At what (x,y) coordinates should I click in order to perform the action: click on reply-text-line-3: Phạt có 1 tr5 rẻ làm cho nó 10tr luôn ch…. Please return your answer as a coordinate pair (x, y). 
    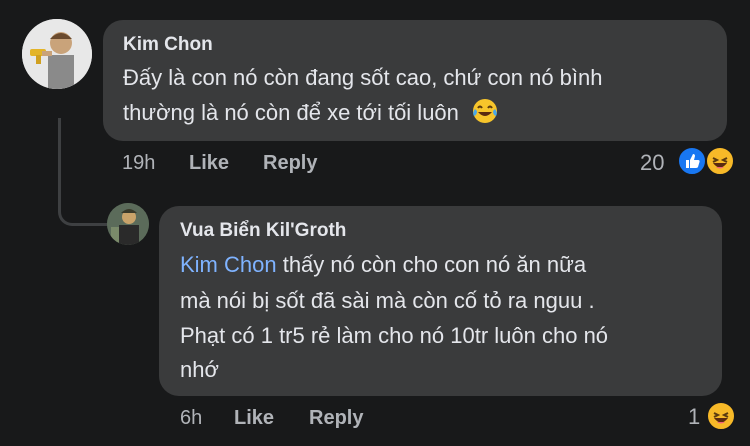
    Looking at the image, I should click on (394, 335).